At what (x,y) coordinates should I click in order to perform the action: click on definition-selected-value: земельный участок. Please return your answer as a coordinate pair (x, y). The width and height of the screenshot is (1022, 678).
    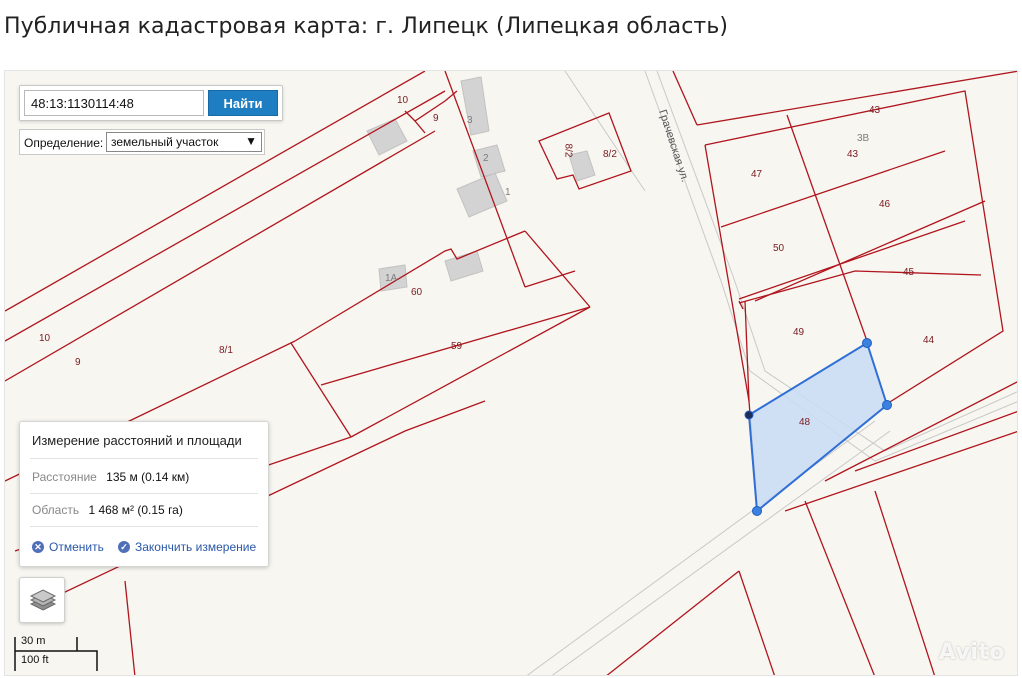
    Looking at the image, I should click on (165, 142).